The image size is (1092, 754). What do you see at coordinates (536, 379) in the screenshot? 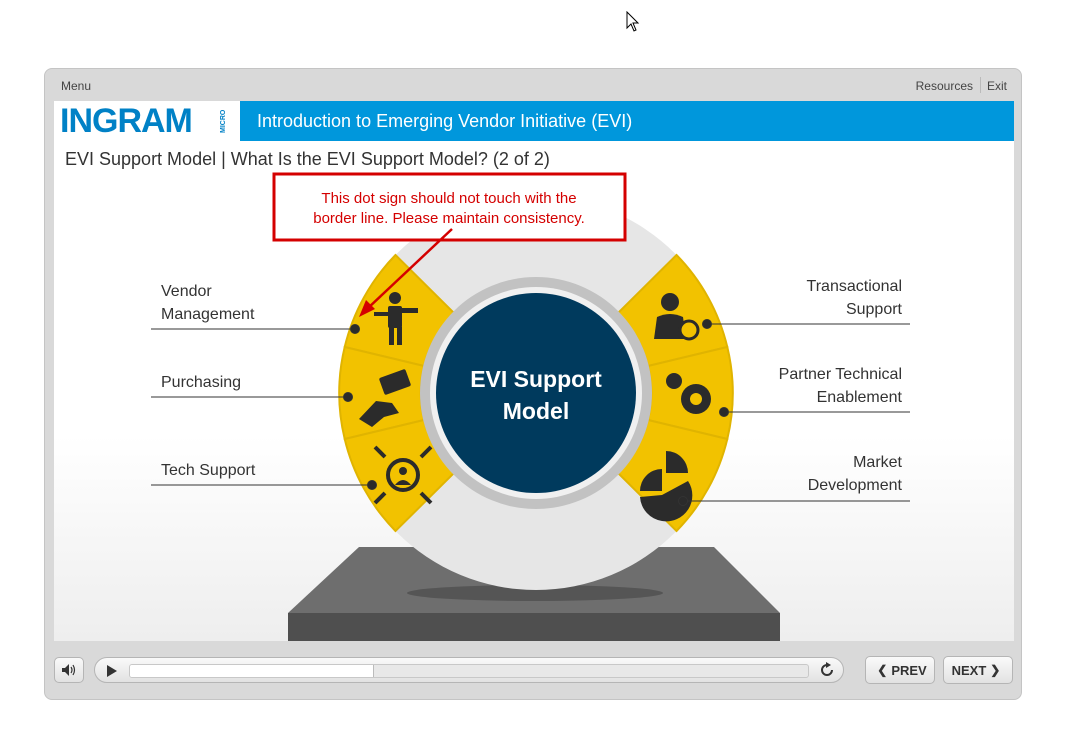
I see `center-title-line1: EVI Support` at bounding box center [536, 379].